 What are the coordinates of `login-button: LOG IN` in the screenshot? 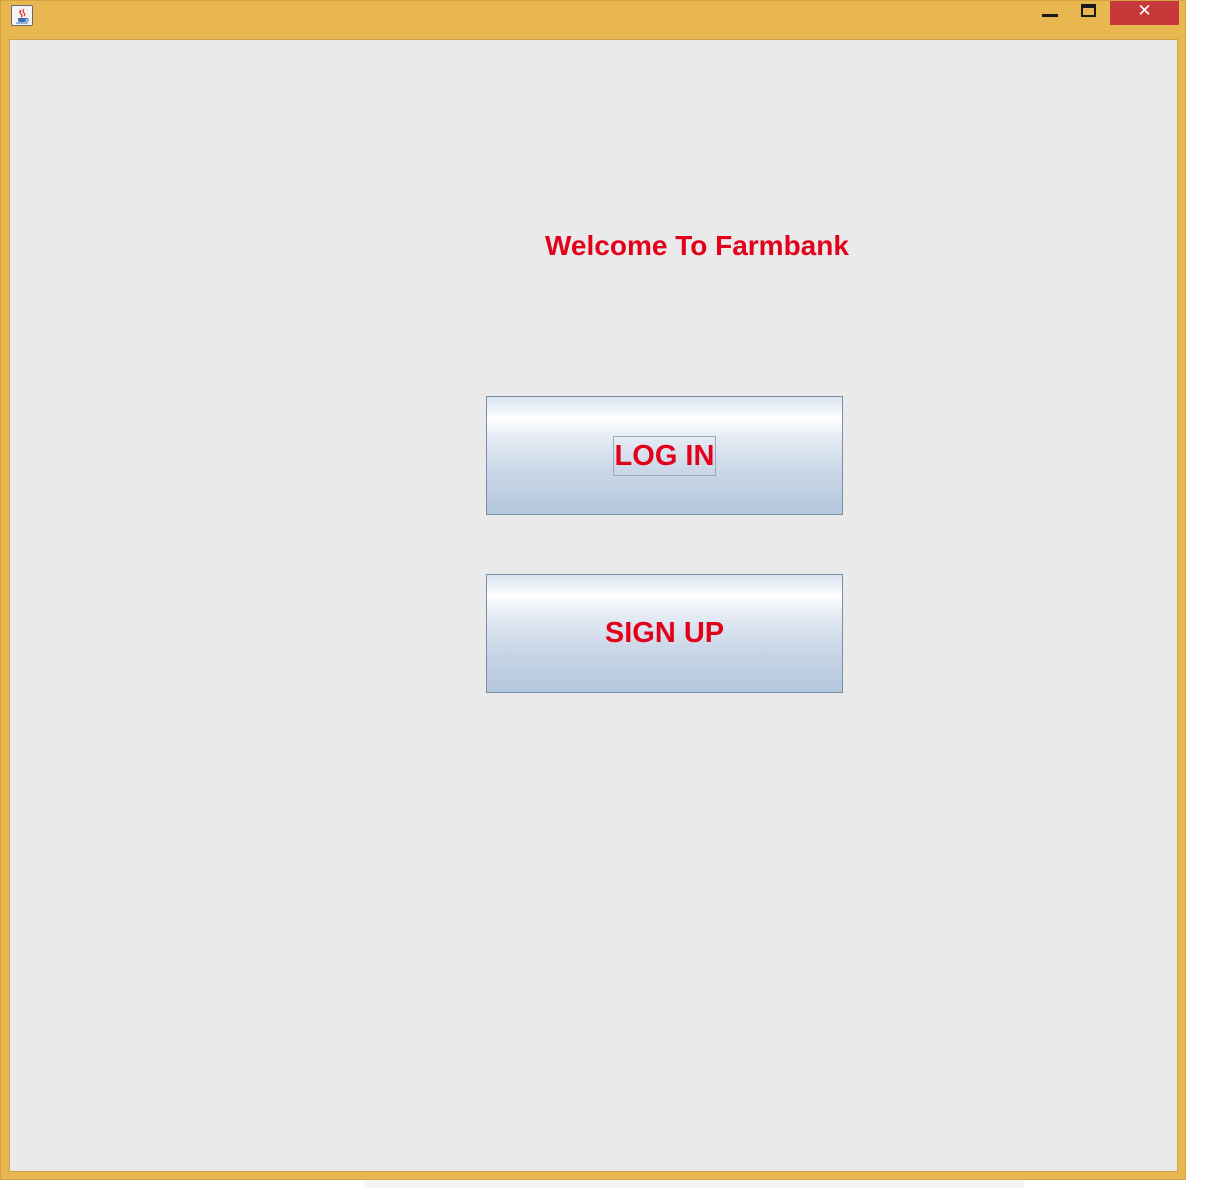 It's located at (664, 455).